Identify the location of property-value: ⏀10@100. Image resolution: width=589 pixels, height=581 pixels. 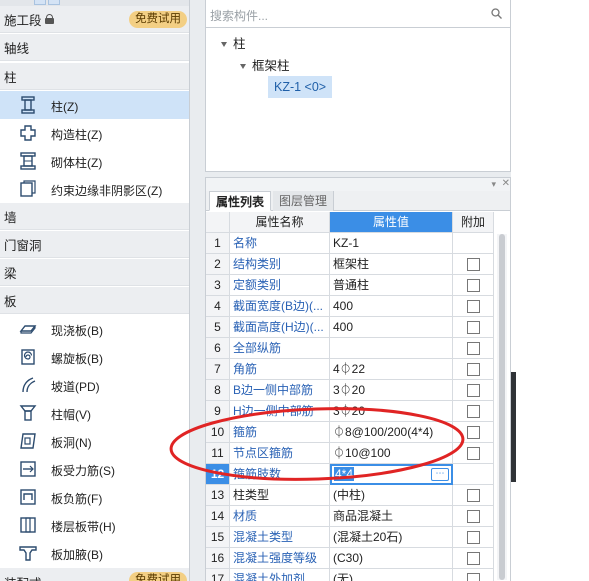
(391, 453).